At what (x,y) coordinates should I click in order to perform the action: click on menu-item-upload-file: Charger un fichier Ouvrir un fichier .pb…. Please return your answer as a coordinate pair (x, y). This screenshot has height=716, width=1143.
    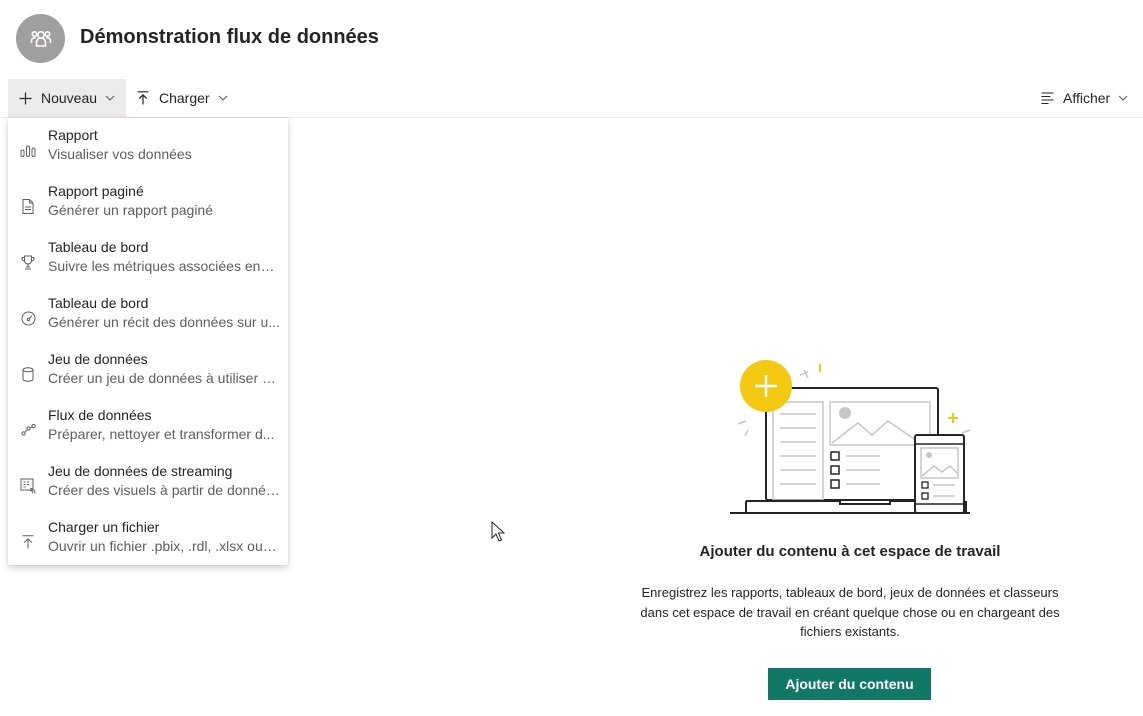
    Looking at the image, I should click on (148, 542).